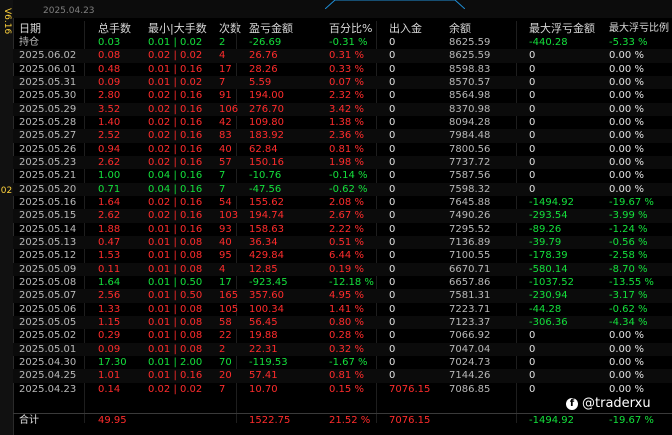 The height and width of the screenshot is (435, 672). What do you see at coordinates (405, 28) in the screenshot?
I see `header-cash-flow: 出入金` at bounding box center [405, 28].